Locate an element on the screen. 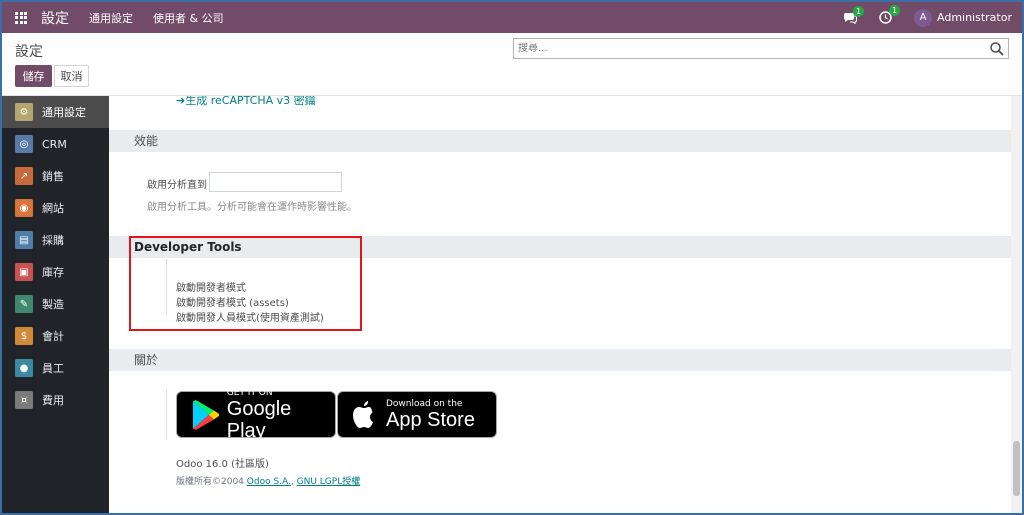 Image resolution: width=1024 pixels, height=515 pixels. google-play-small-text: GET IT ON is located at coordinates (249, 392).